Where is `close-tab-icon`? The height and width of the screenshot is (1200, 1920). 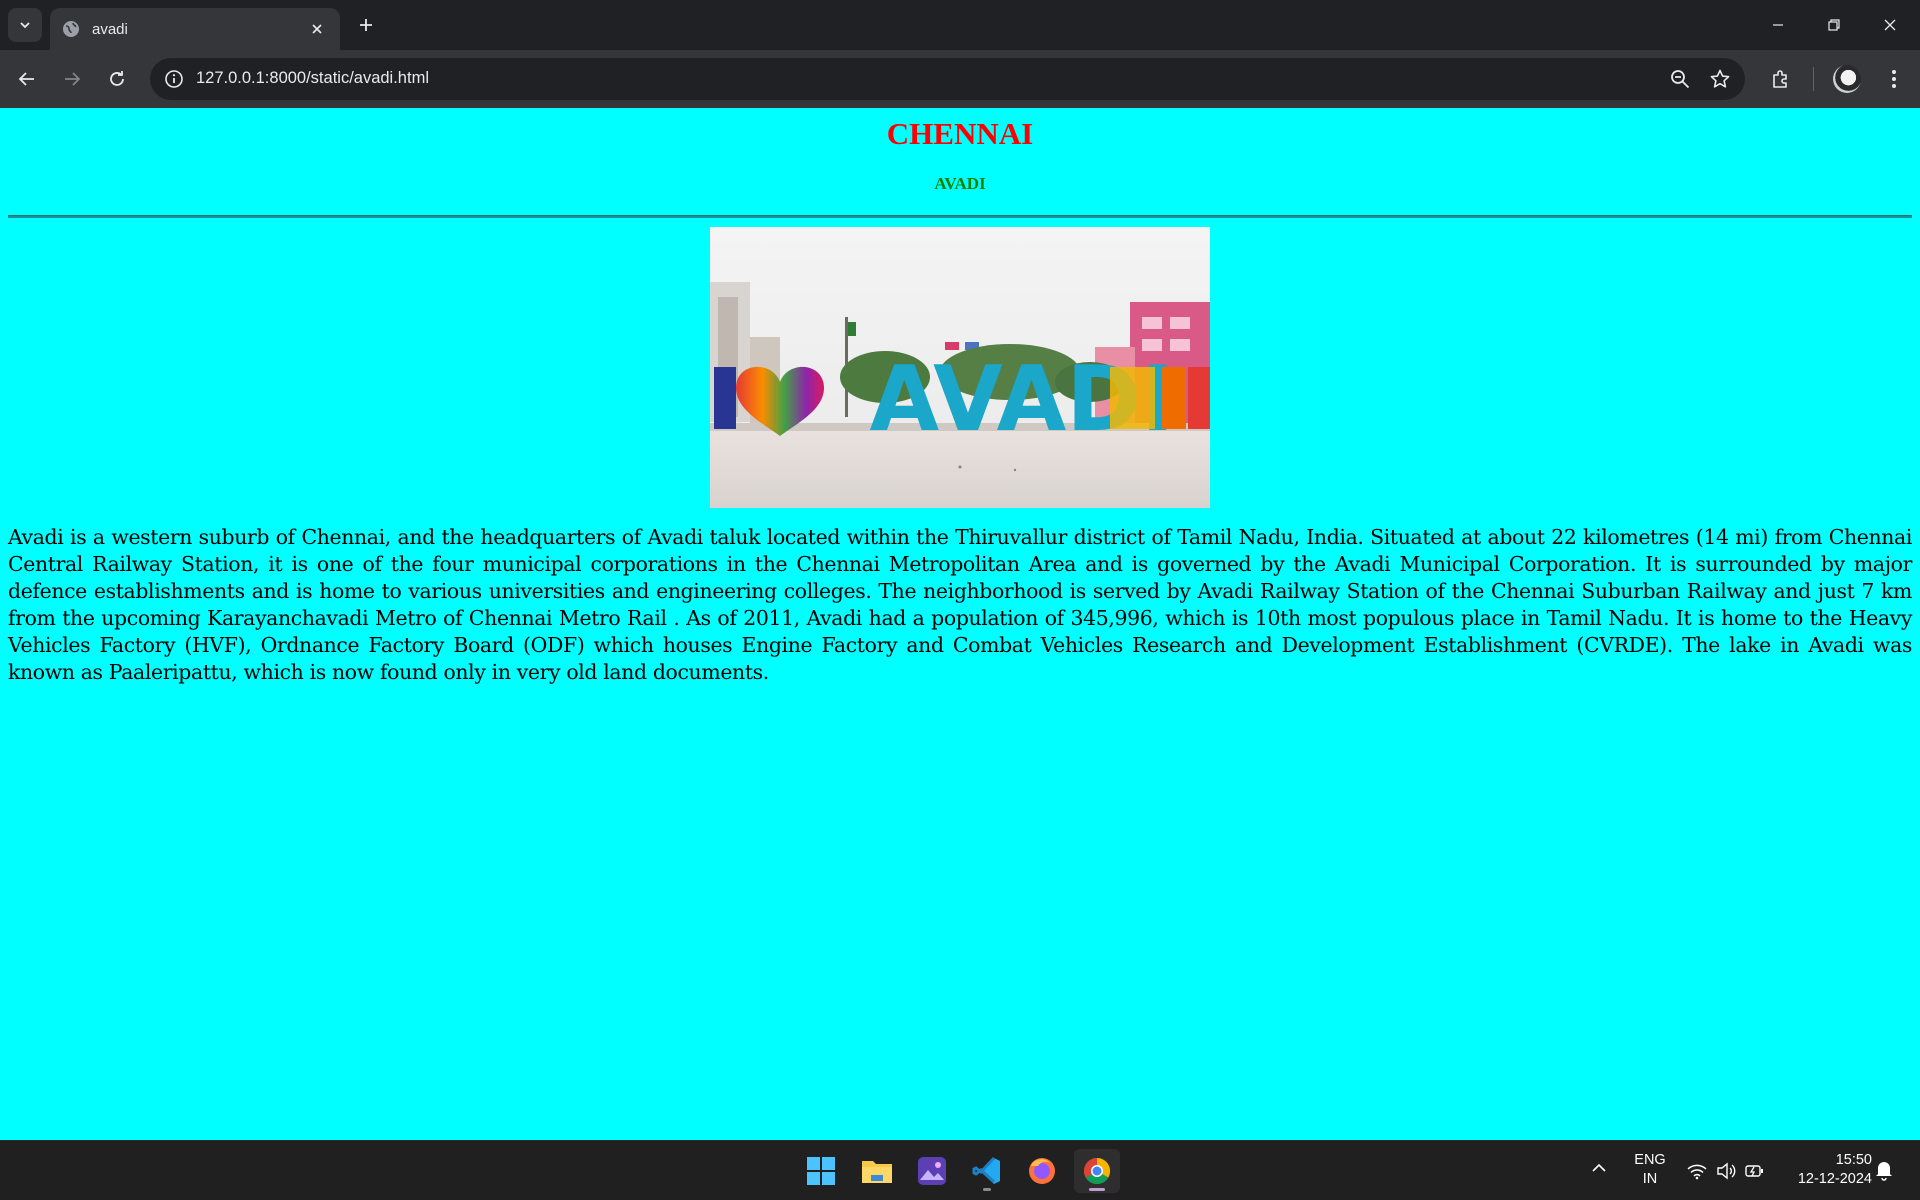
close-tab-icon is located at coordinates (317, 29).